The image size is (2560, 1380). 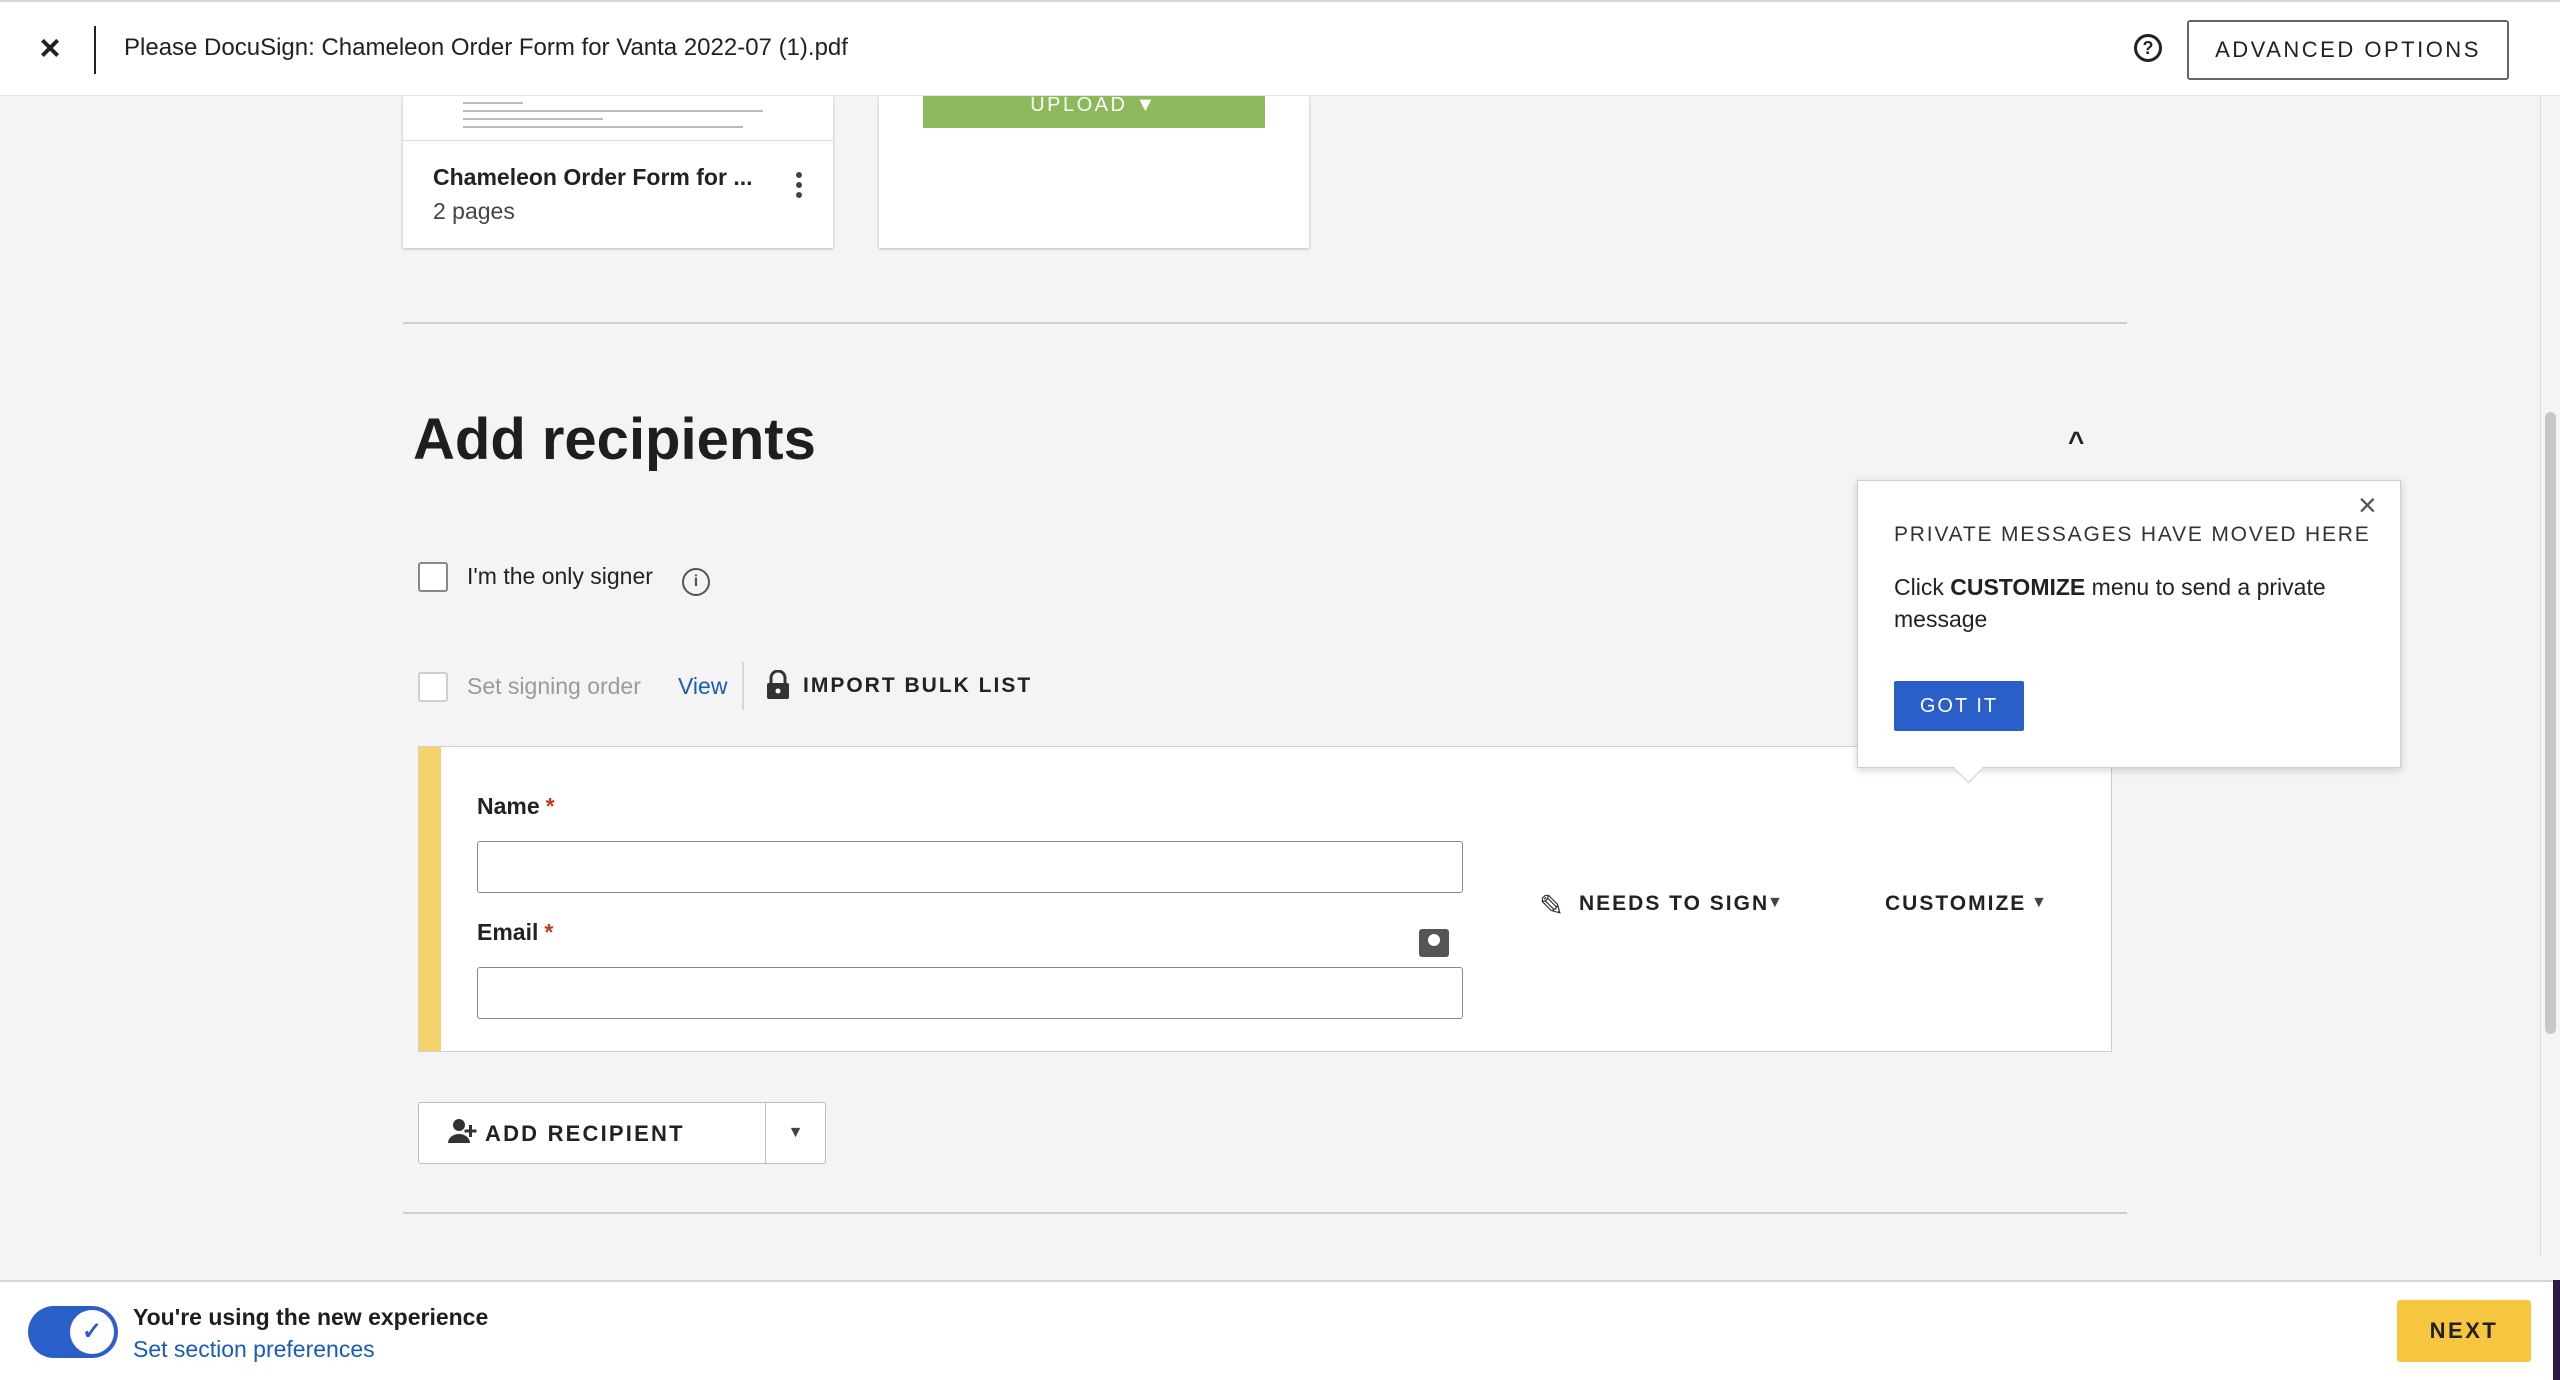 I want to click on add-recipient-label: ADD RECIPIENT, so click(x=585, y=1133).